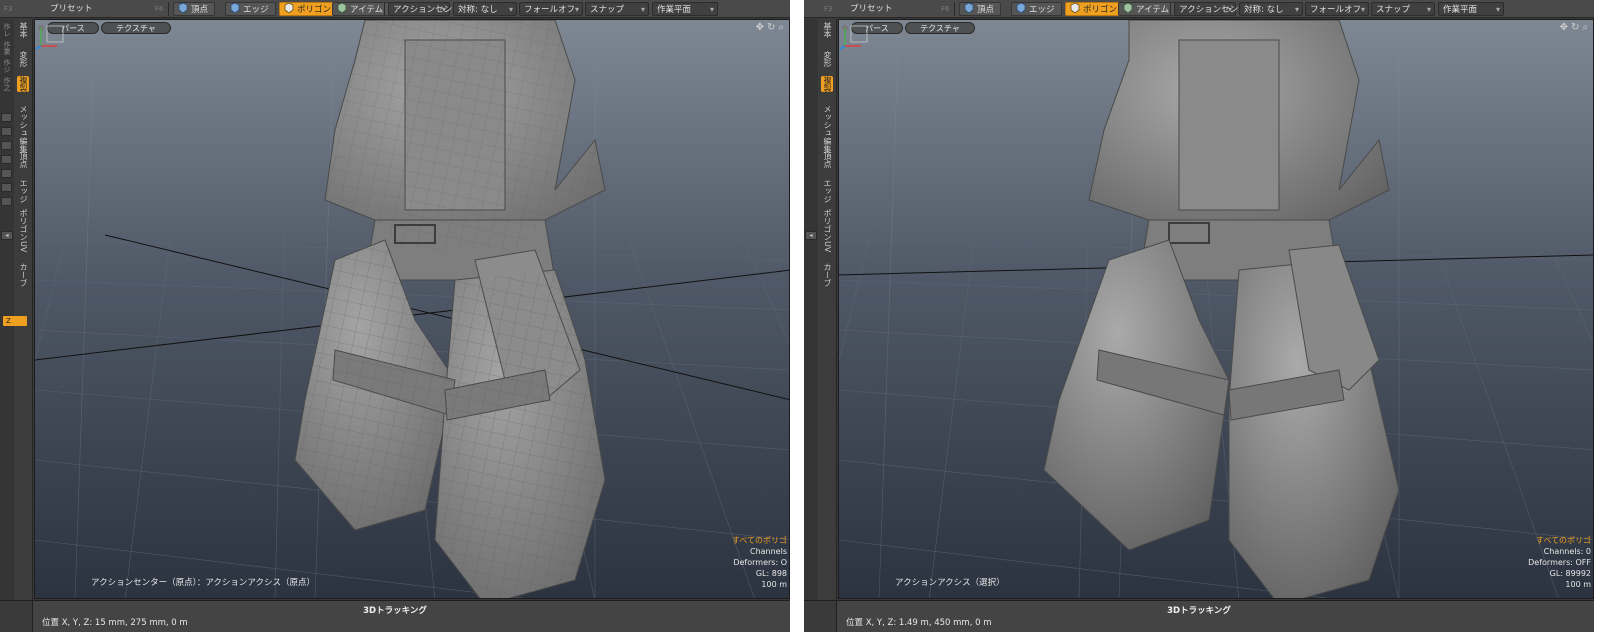  I want to click on channels-info: Channels, so click(768, 551).